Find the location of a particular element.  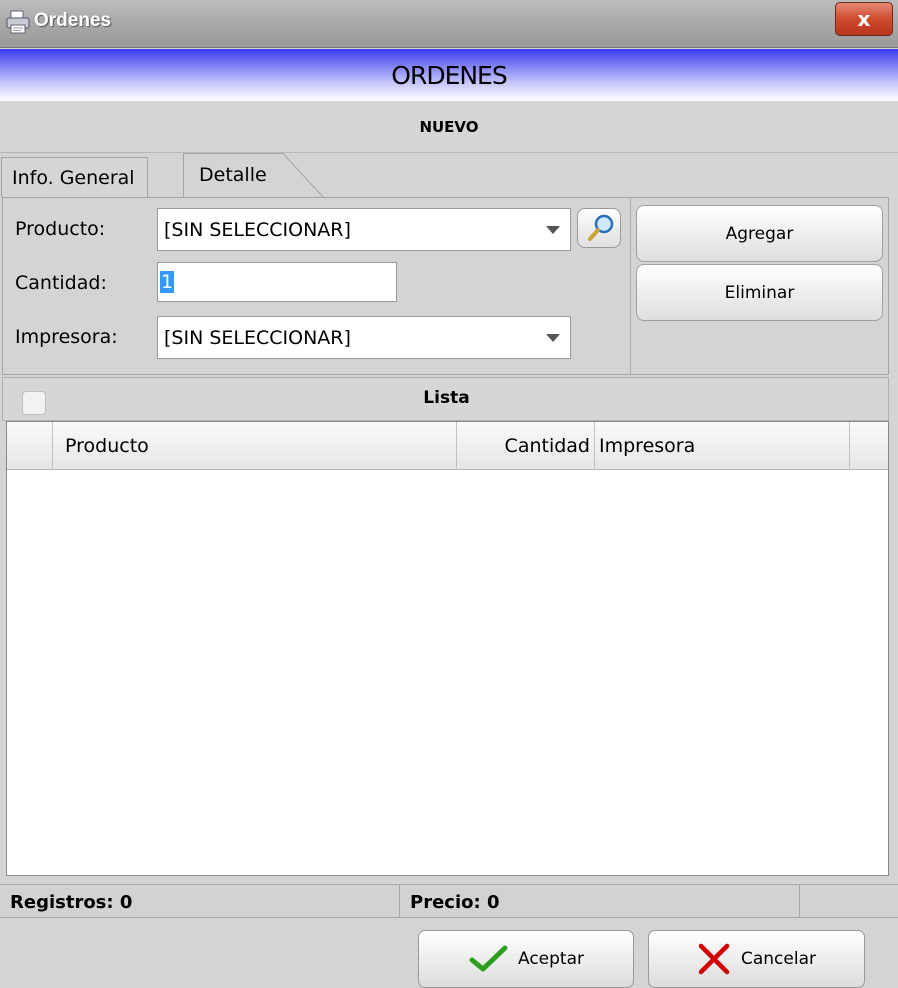

list-title: Lista is located at coordinates (446, 398).